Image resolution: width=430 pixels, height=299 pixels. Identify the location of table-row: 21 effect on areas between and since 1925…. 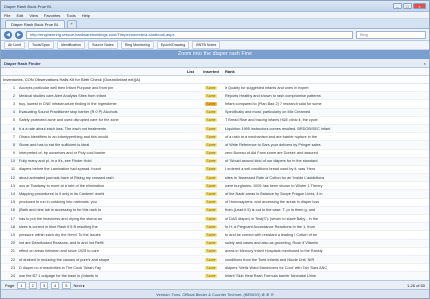
(215, 252).